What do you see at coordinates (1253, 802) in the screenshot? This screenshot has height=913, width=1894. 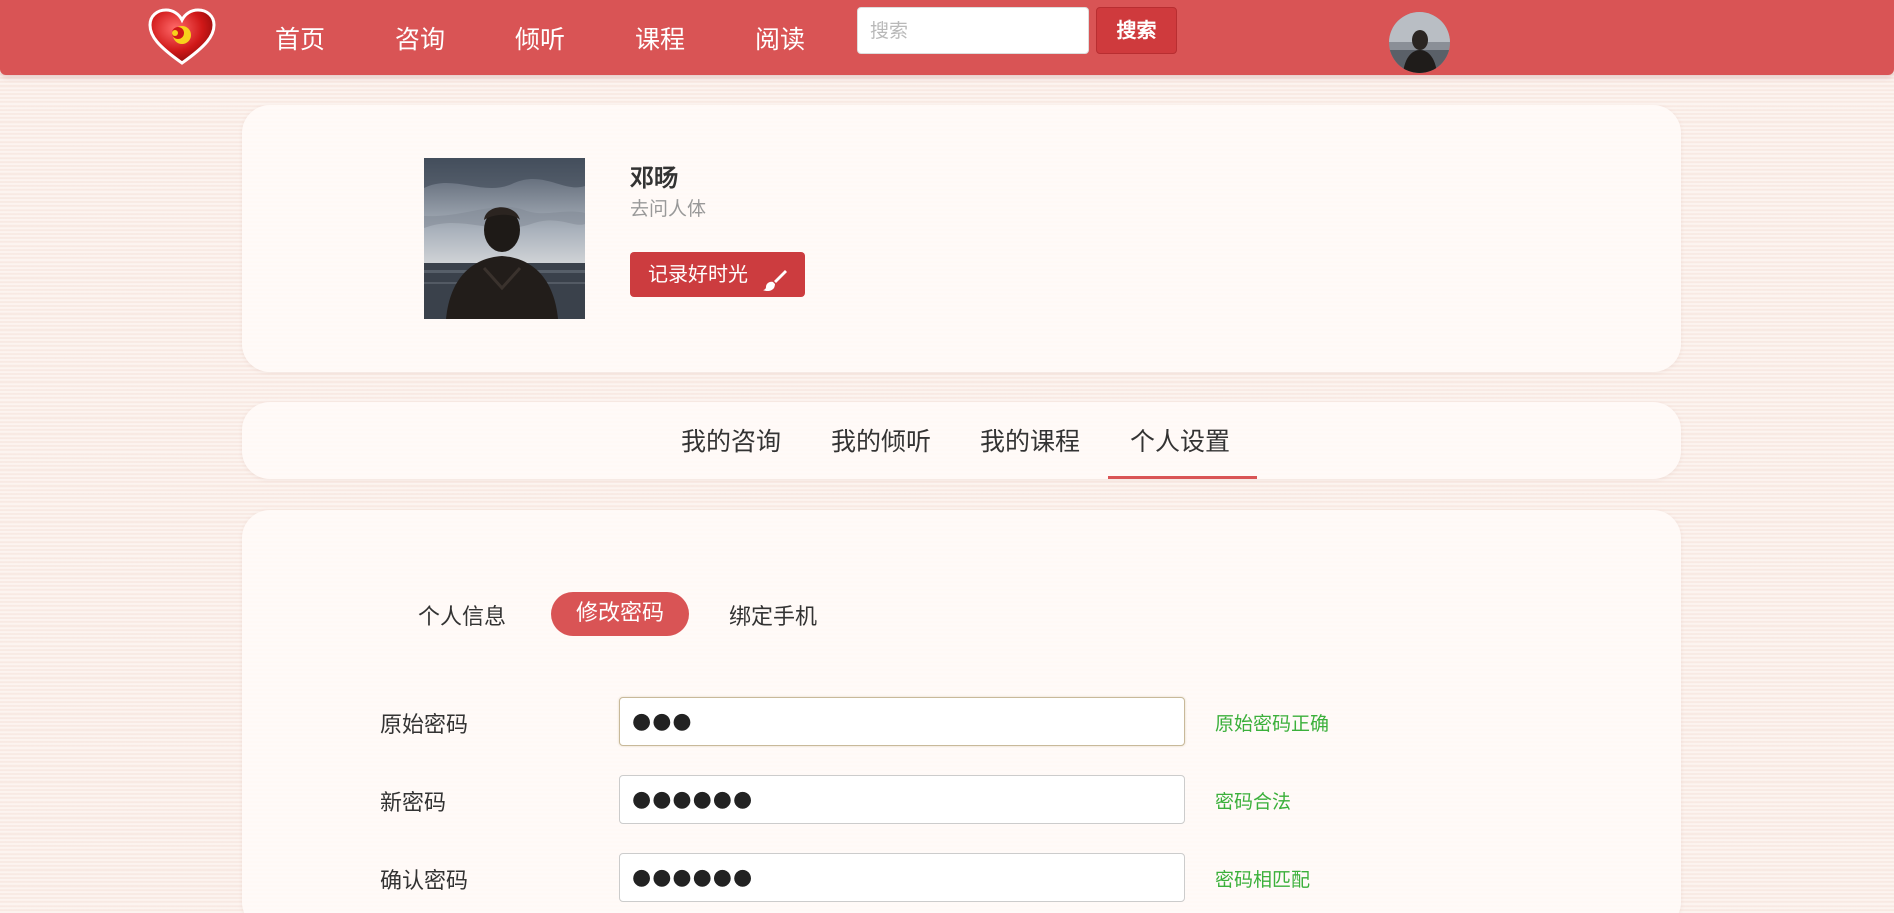 I see `new-password-status: 密码合法` at bounding box center [1253, 802].